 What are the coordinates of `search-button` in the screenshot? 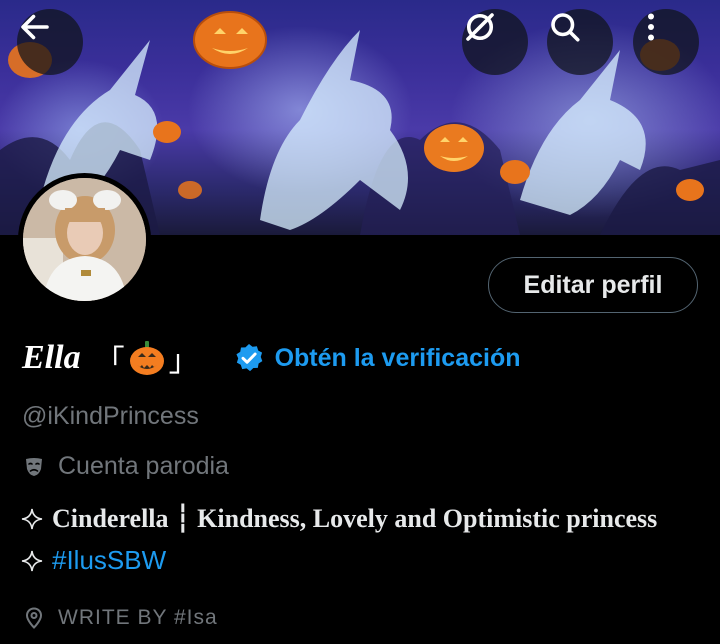 It's located at (580, 42).